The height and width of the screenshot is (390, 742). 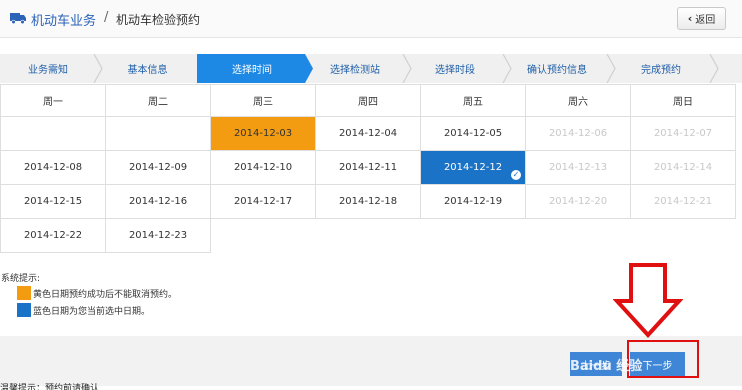 What do you see at coordinates (263, 100) in the screenshot?
I see `weekday-header: 周三` at bounding box center [263, 100].